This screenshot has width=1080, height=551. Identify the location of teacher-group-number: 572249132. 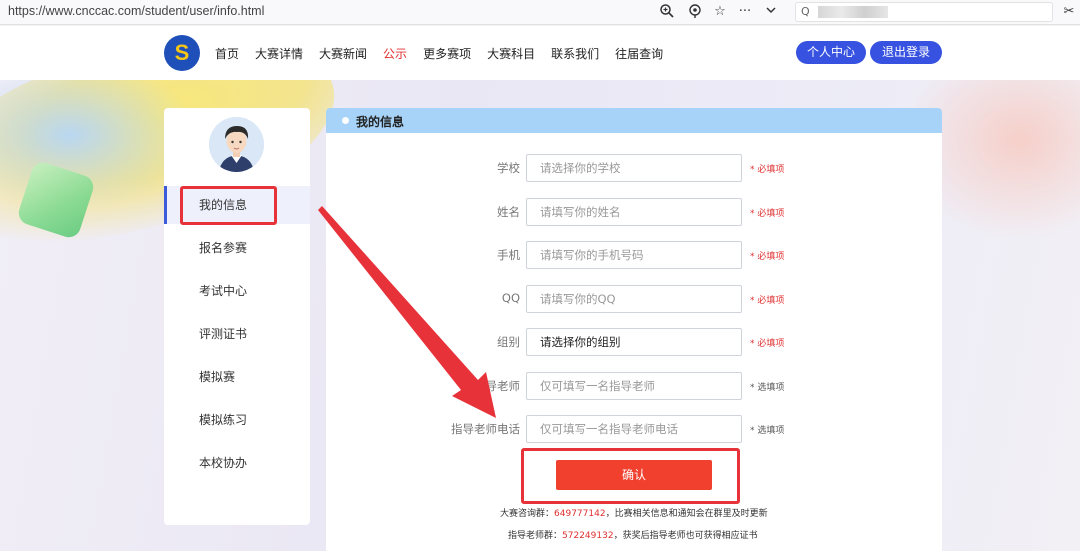
(588, 536).